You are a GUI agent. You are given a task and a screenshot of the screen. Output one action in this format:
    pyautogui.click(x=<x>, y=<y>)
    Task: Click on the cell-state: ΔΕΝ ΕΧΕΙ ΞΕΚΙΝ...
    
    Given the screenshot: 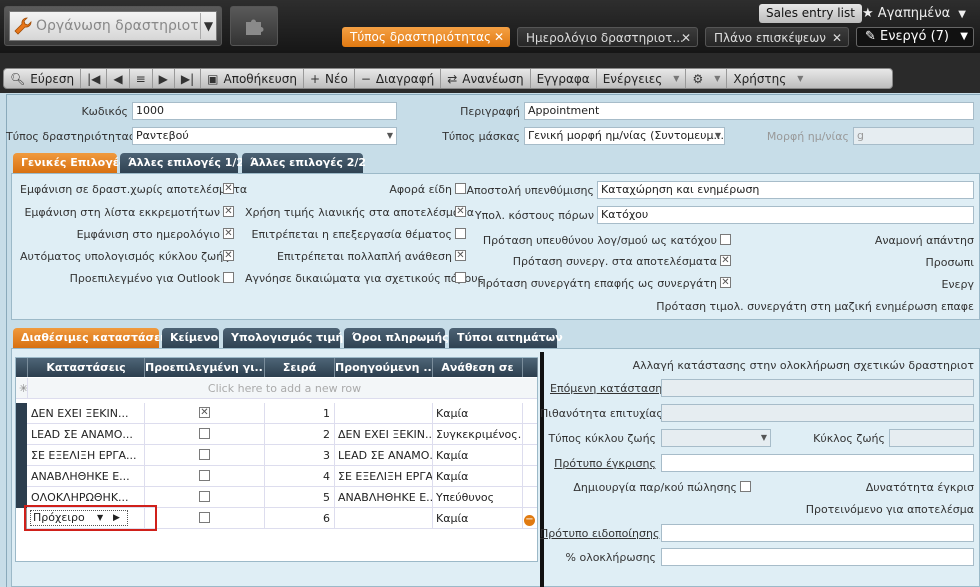 What is the action you would take?
    pyautogui.click(x=86, y=413)
    